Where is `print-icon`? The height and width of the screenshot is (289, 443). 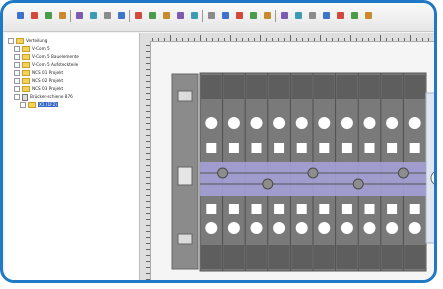
print-icon is located at coordinates (62, 15).